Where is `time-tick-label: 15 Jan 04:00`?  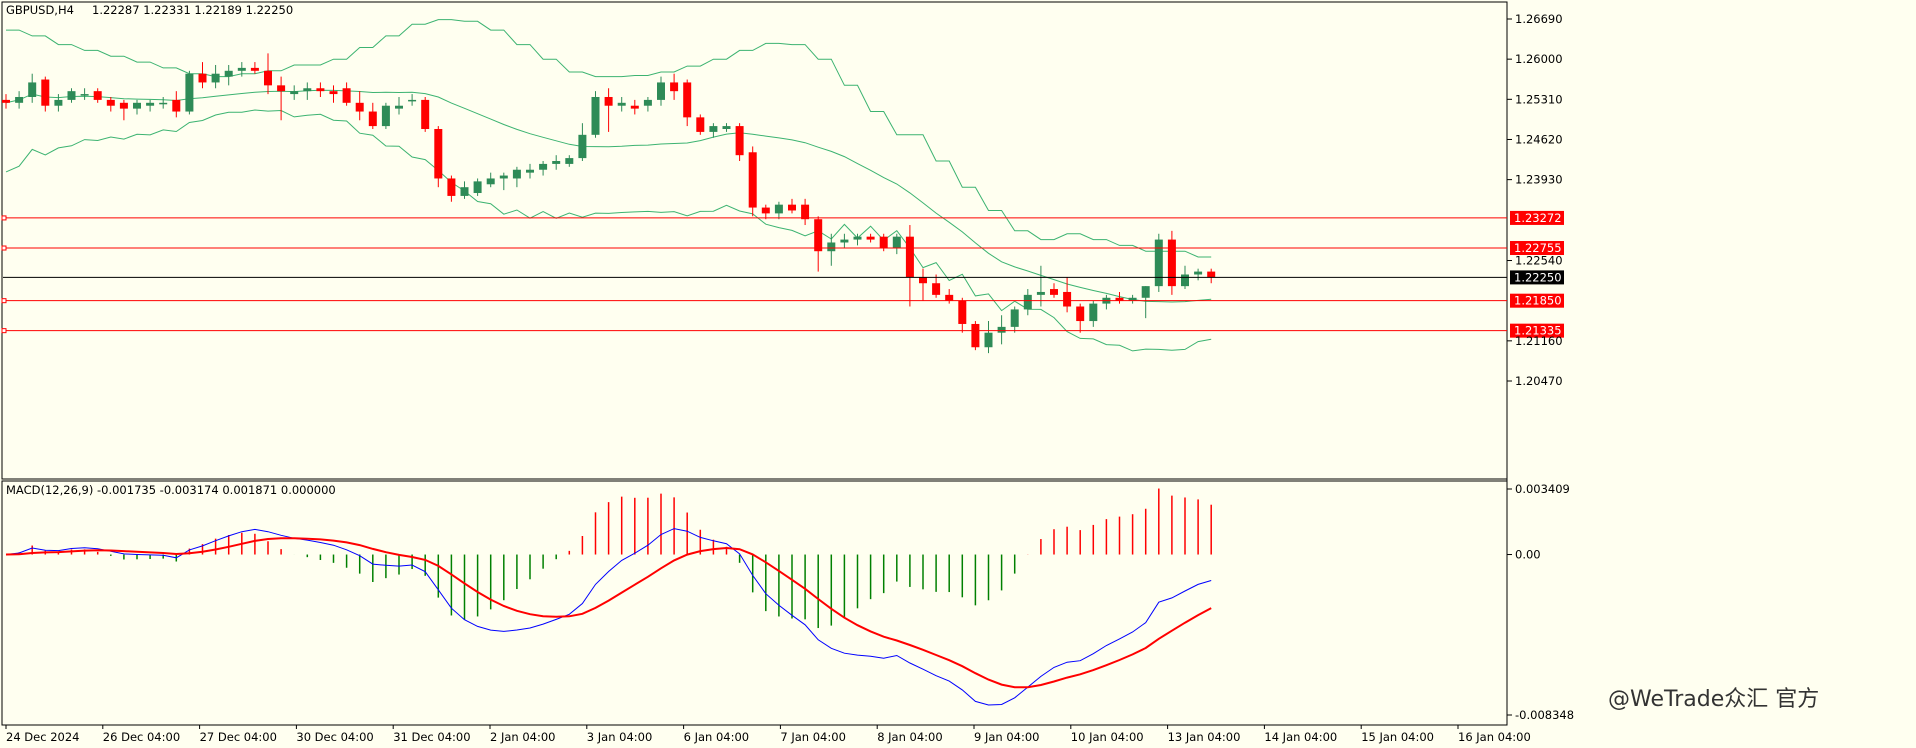 time-tick-label: 15 Jan 04:00 is located at coordinates (1397, 737).